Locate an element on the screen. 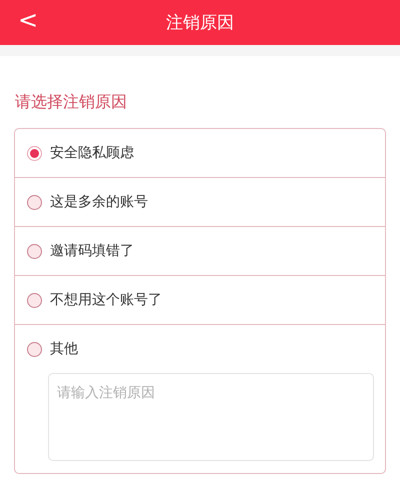  reason-option: 其他 is located at coordinates (200, 349).